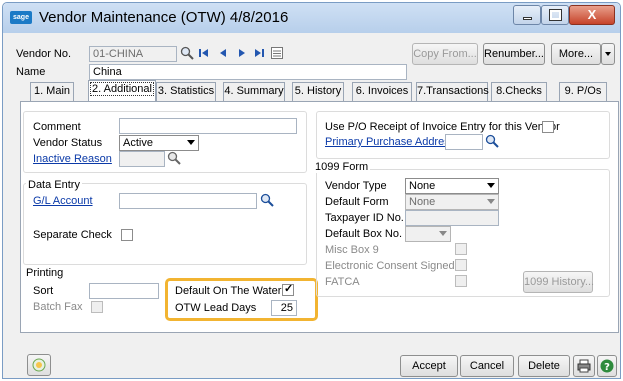 The width and height of the screenshot is (623, 381). Describe the element at coordinates (254, 91) in the screenshot. I see `tab-summary: 4. Summary` at that location.